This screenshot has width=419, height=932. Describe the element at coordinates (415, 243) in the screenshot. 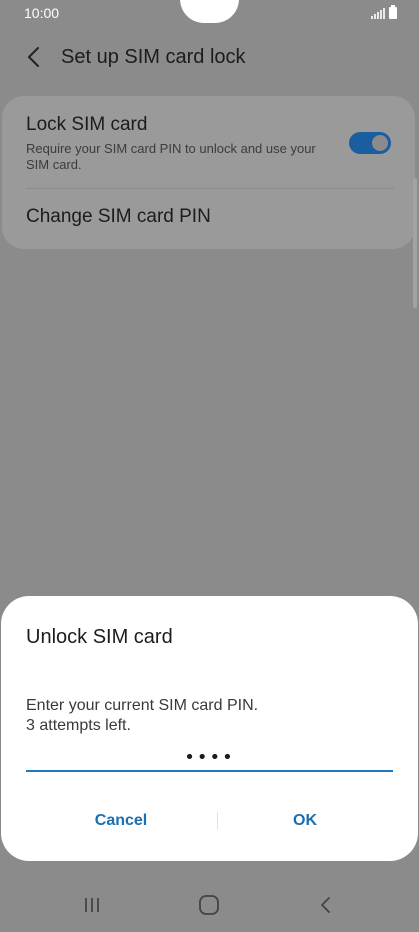

I see `scrollbar` at that location.